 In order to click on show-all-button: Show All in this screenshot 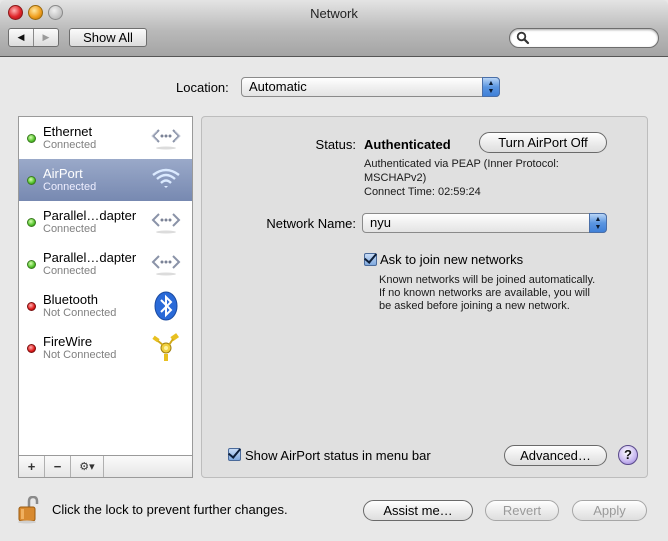, I will do `click(108, 37)`.